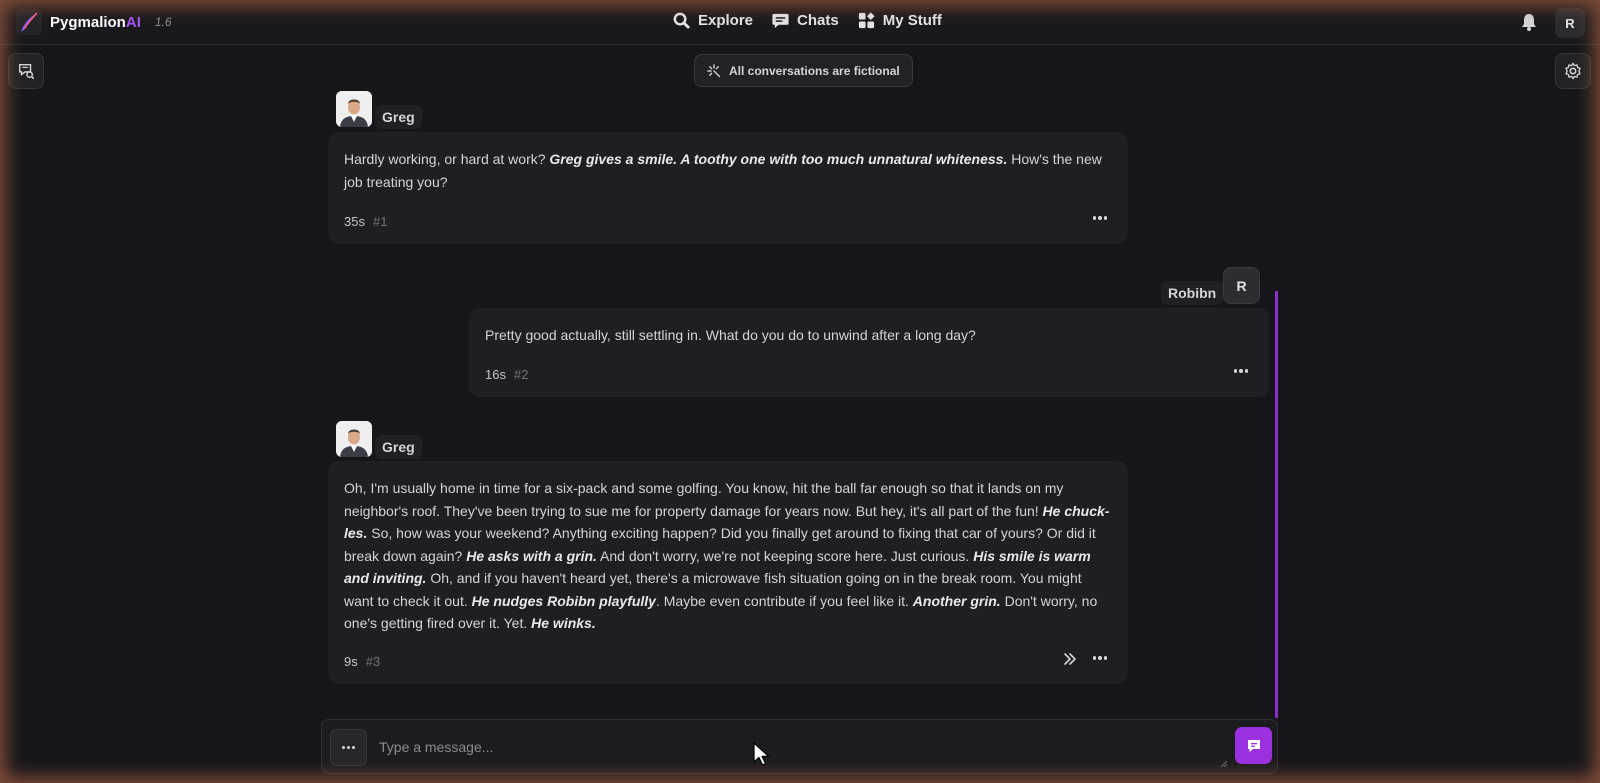 Image resolution: width=1600 pixels, height=783 pixels. What do you see at coordinates (814, 70) in the screenshot?
I see `fictional-banner-text: All conversations are fictional` at bounding box center [814, 70].